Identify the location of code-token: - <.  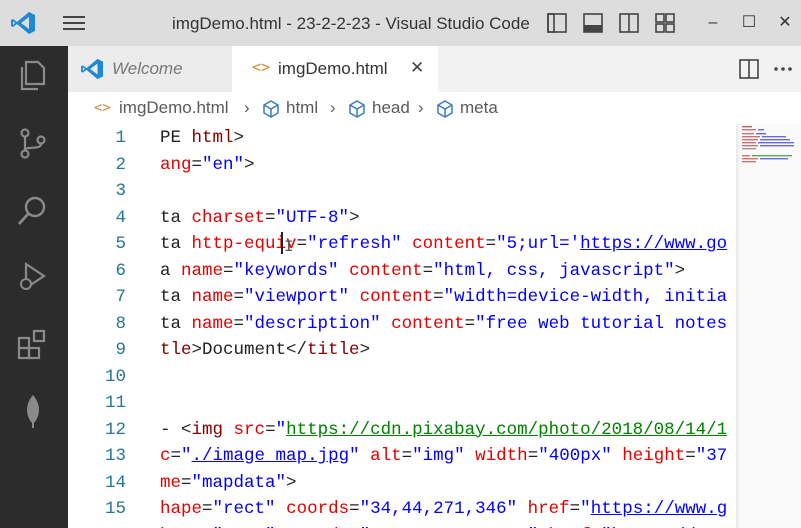
(176, 429).